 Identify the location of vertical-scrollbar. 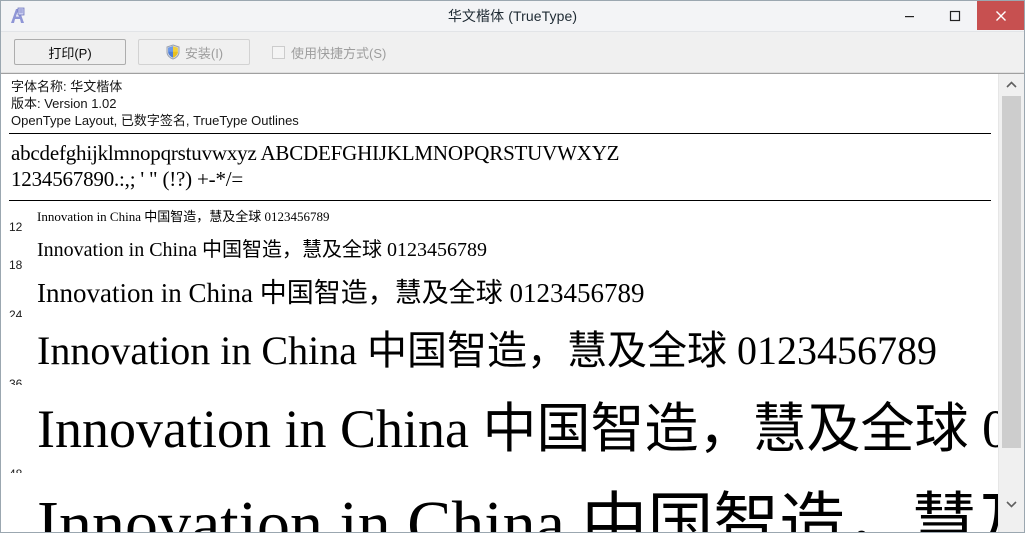
(1011, 303).